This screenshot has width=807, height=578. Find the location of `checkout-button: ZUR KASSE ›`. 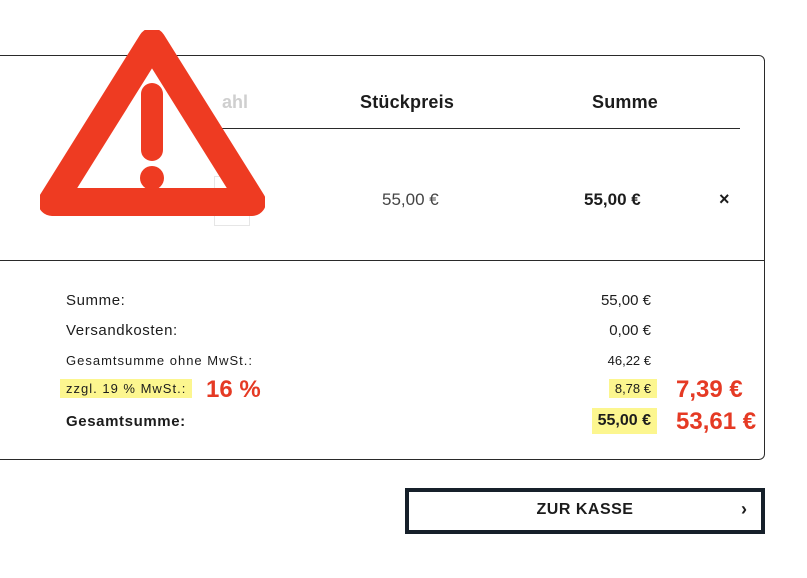

checkout-button: ZUR KASSE › is located at coordinates (585, 511).